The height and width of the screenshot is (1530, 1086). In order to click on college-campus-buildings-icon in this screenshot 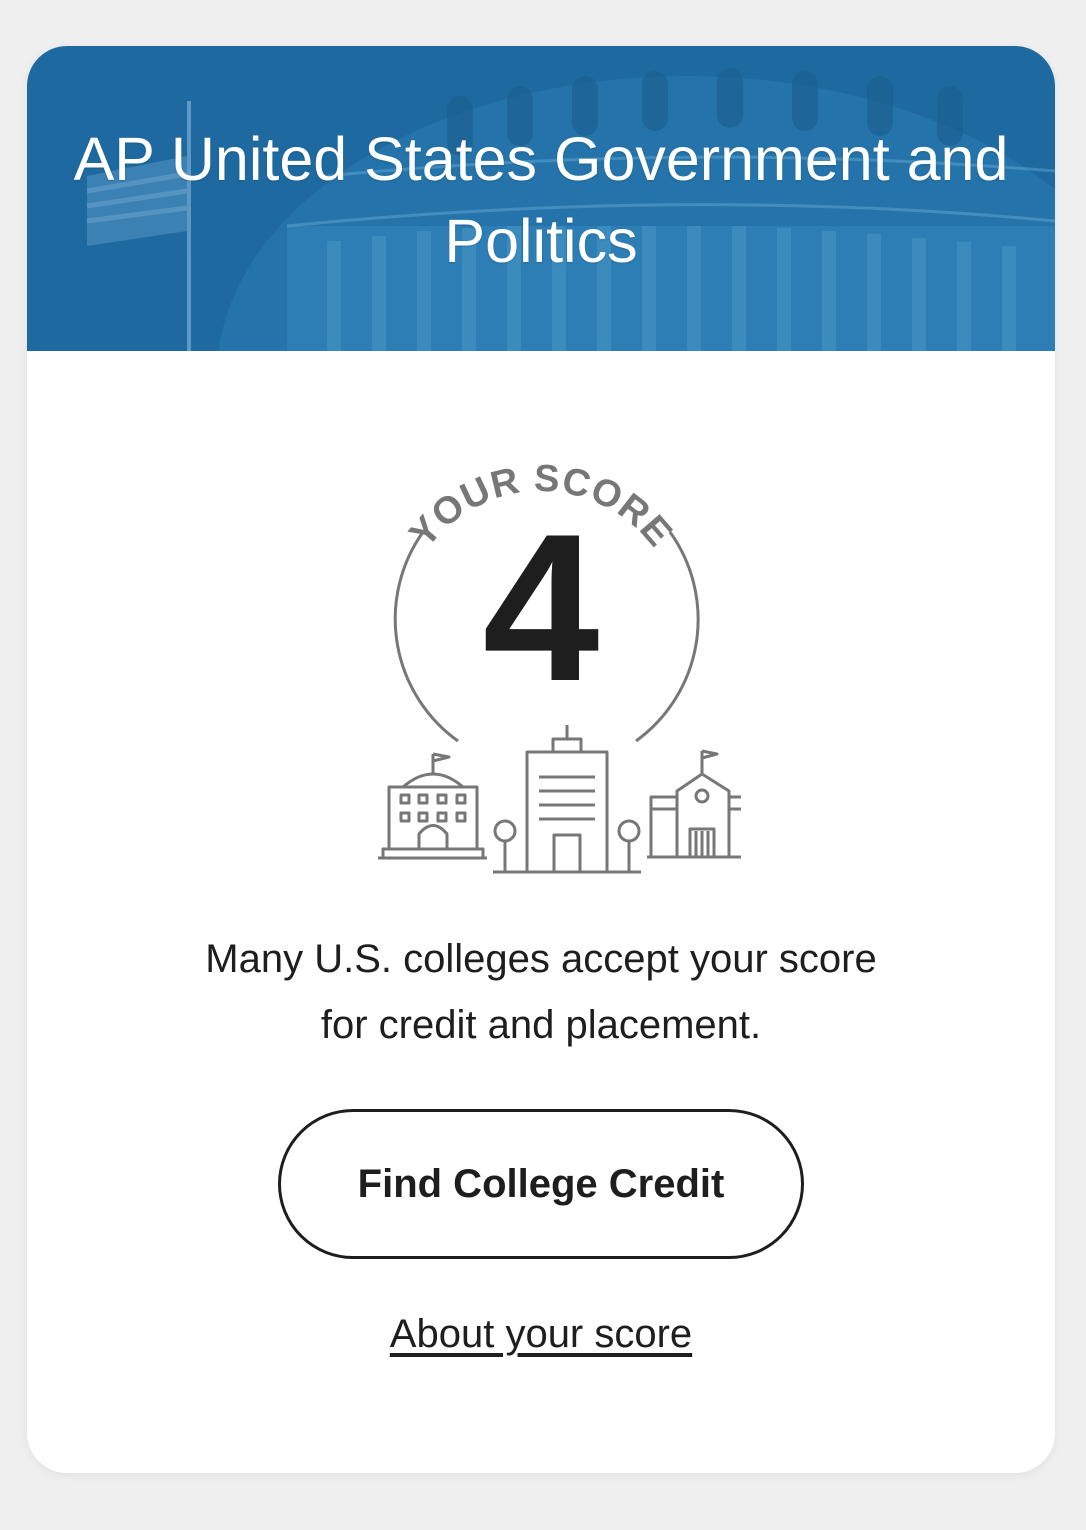, I will do `click(559, 799)`.